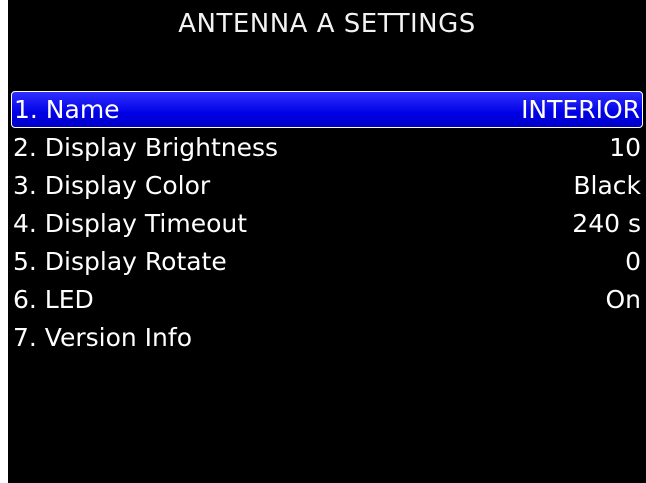 This screenshot has width=646, height=483. What do you see at coordinates (606, 223) in the screenshot?
I see `menu-item-value: 240 s` at bounding box center [606, 223].